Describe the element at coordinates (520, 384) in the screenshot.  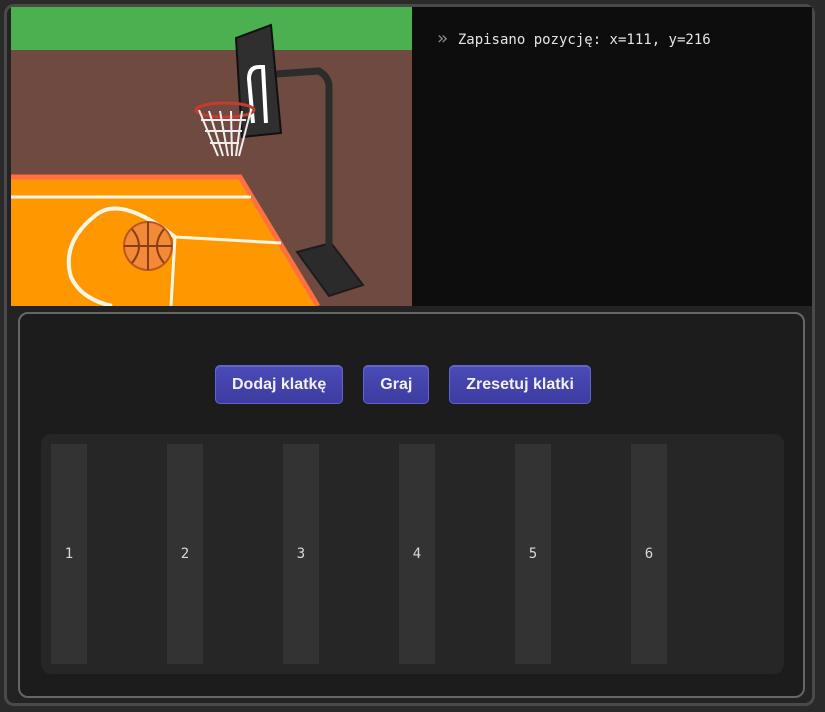
I see `reset-frames-button: Zresetuj klatki` at that location.